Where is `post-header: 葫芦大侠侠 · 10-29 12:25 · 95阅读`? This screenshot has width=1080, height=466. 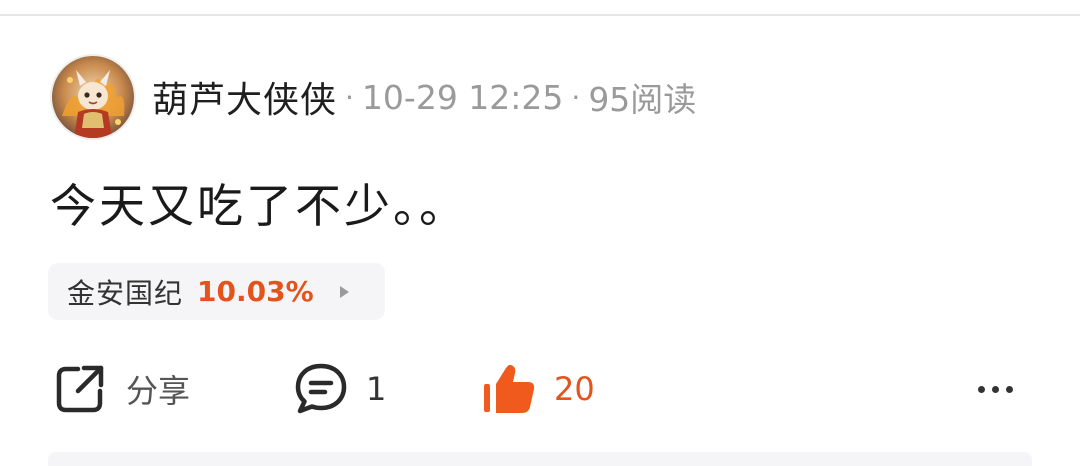
post-header: 葫芦大侠侠 · 10-29 12:25 · 95阅读 is located at coordinates (373, 97).